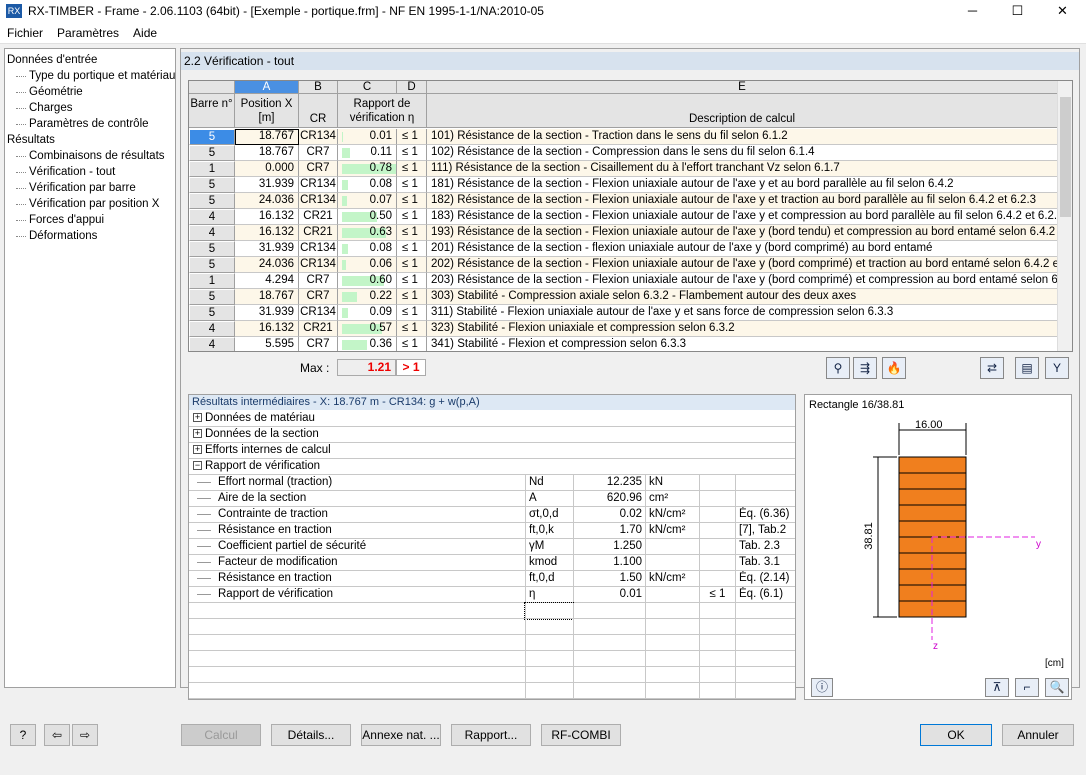 This screenshot has height=775, width=1086. Describe the element at coordinates (367, 169) in the screenshot. I see `ratio-cell: 0.78` at that location.